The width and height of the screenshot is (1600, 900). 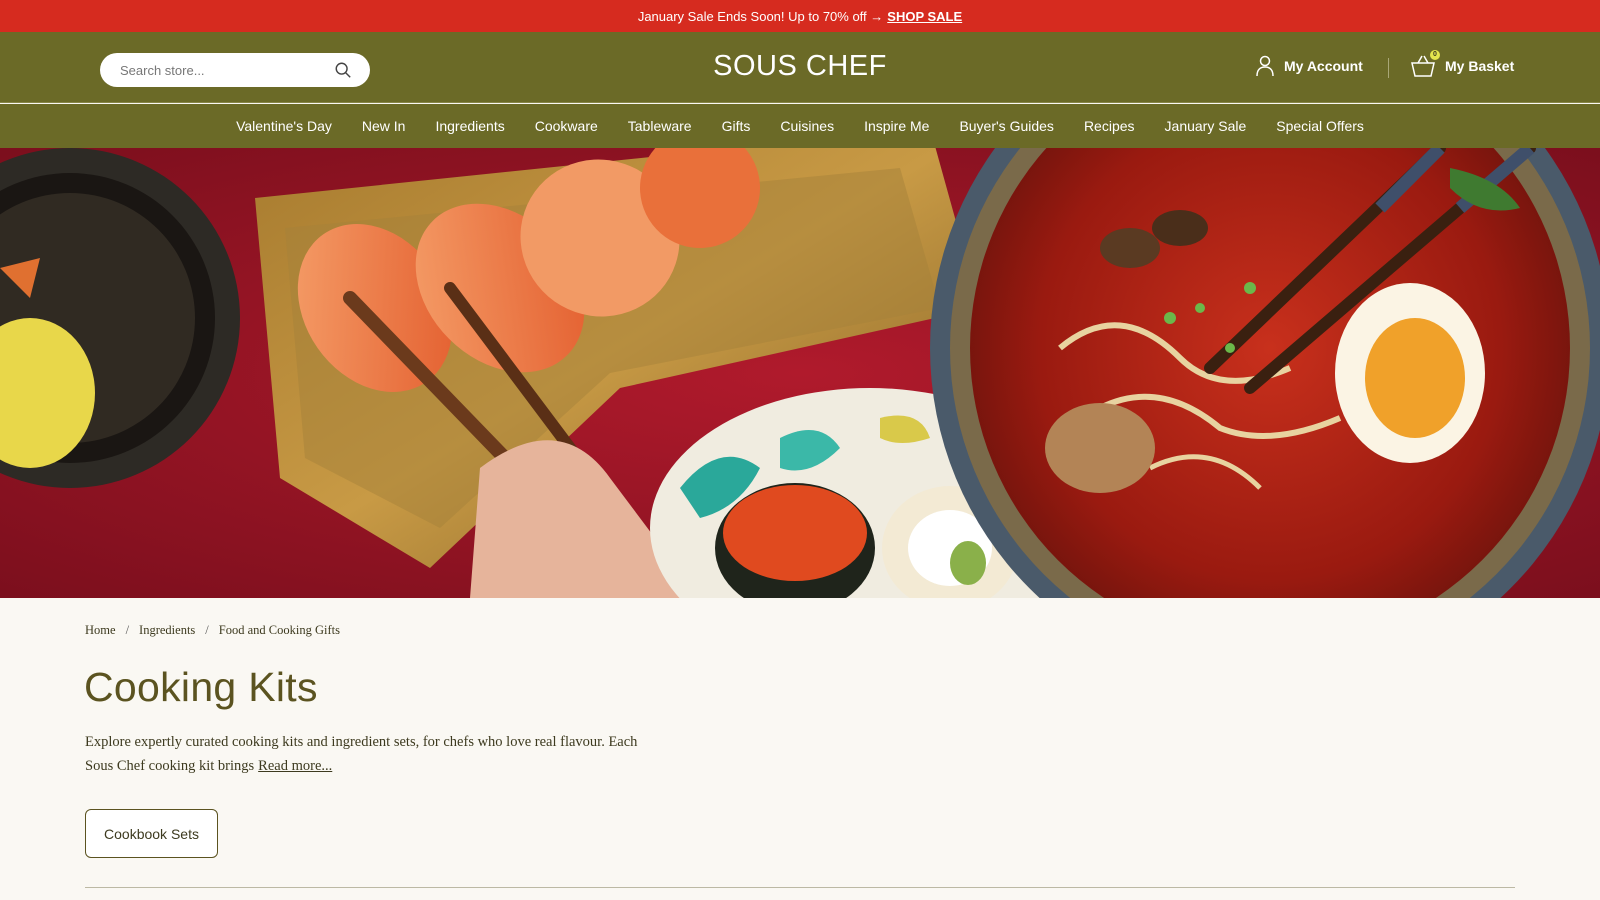 I want to click on my-basket-link: 0 My Basket, so click(x=1462, y=64).